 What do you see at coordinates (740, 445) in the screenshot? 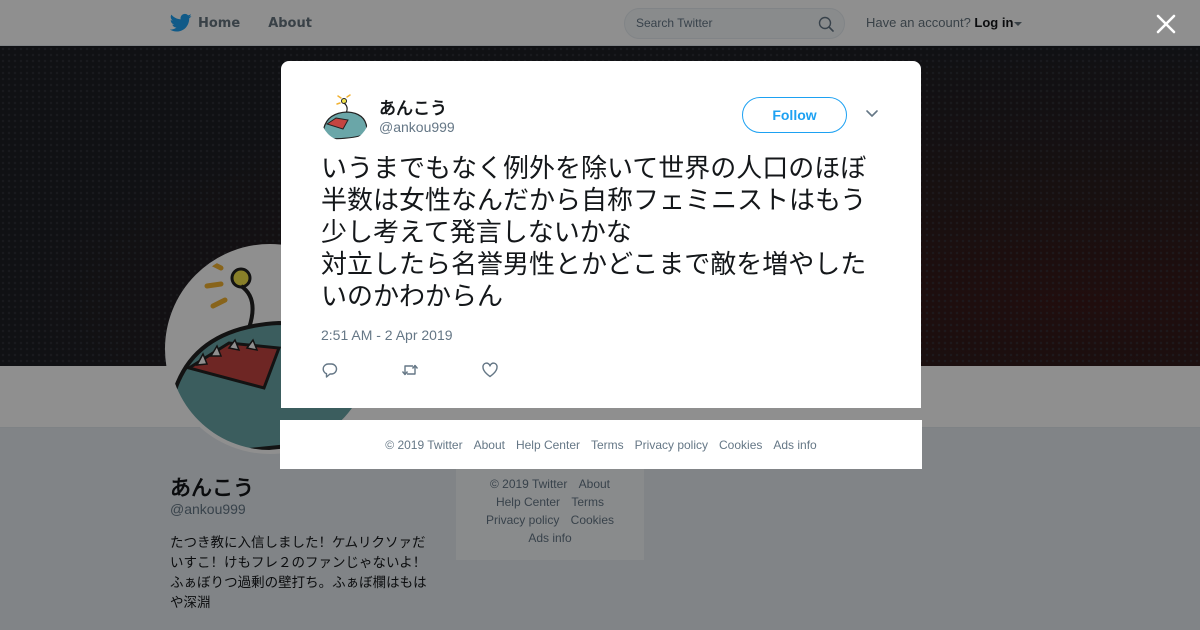
I see `modal-footer-cookies: Cookies` at bounding box center [740, 445].